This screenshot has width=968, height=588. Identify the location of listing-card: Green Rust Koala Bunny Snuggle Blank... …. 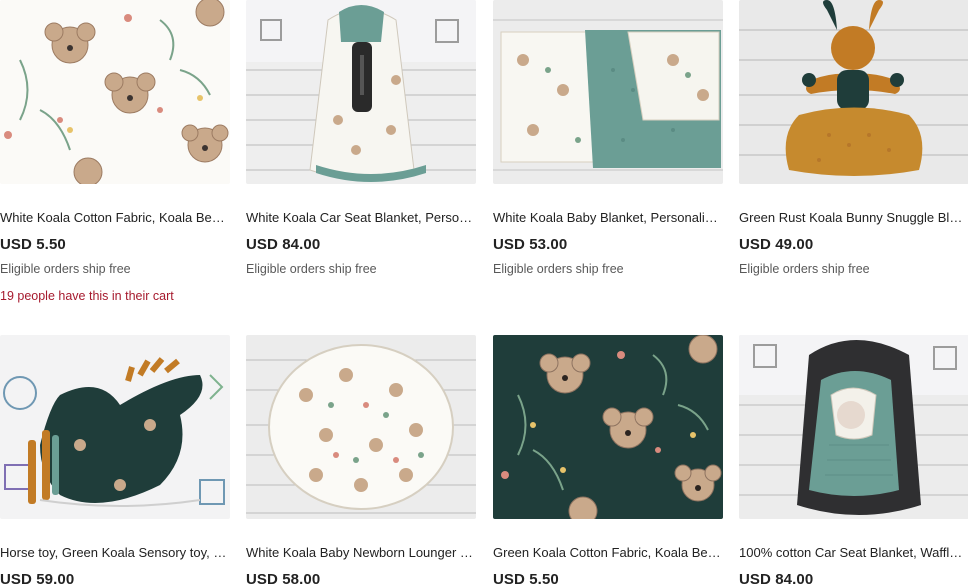
(853, 138).